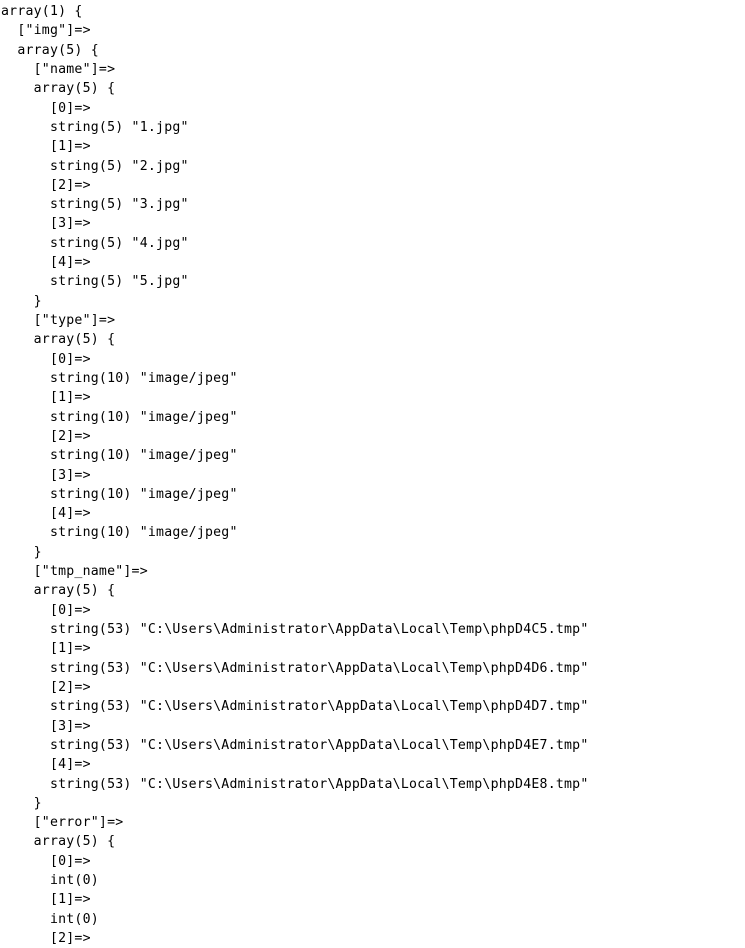 The height and width of the screenshot is (948, 745). I want to click on dump-line: ["error"]=>, so click(62, 823).